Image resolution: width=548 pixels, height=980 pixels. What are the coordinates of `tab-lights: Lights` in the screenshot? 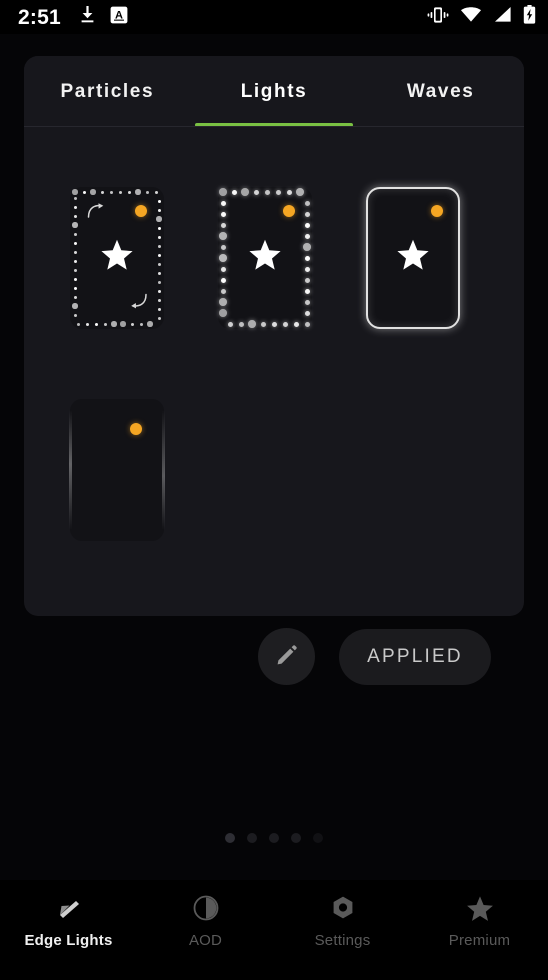 It's located at (274, 91).